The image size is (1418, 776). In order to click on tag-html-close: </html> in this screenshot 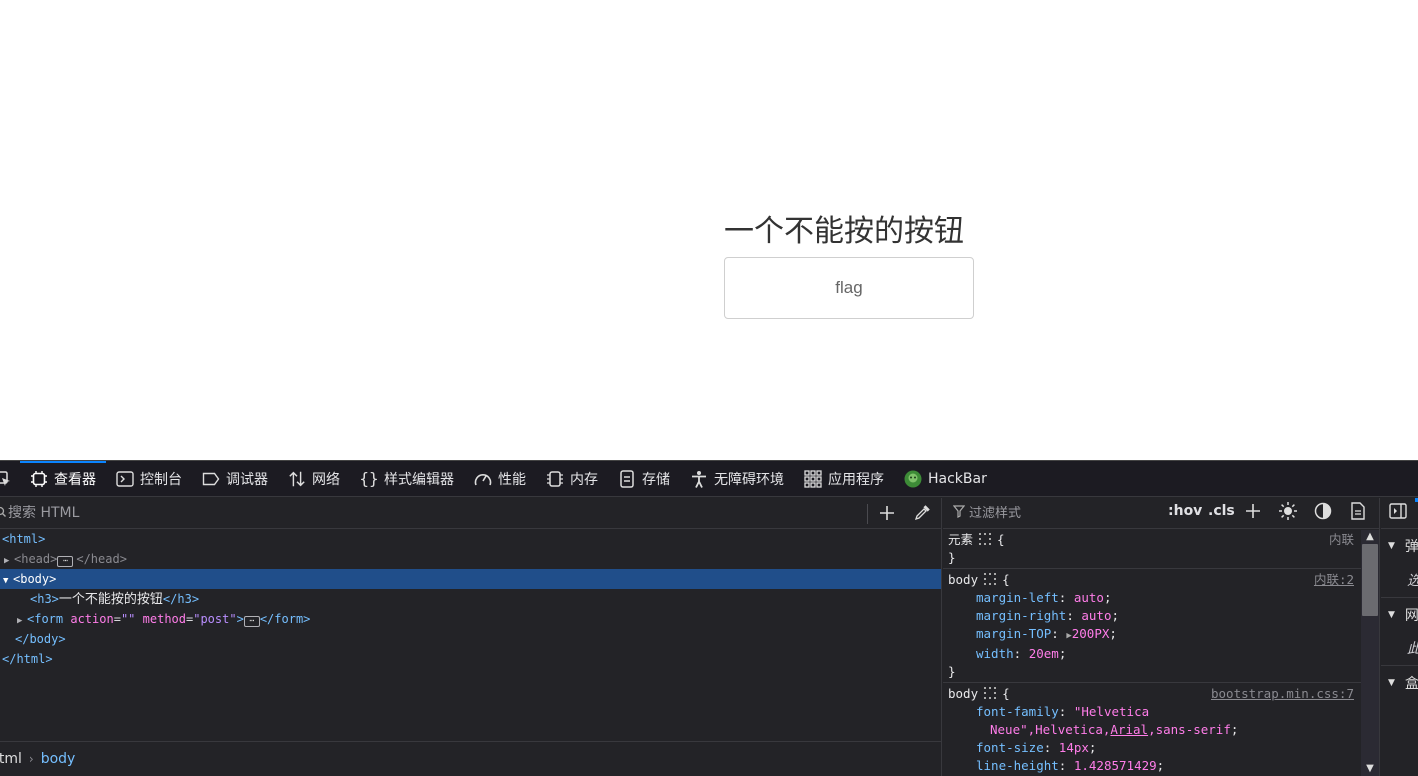, I will do `click(27, 659)`.